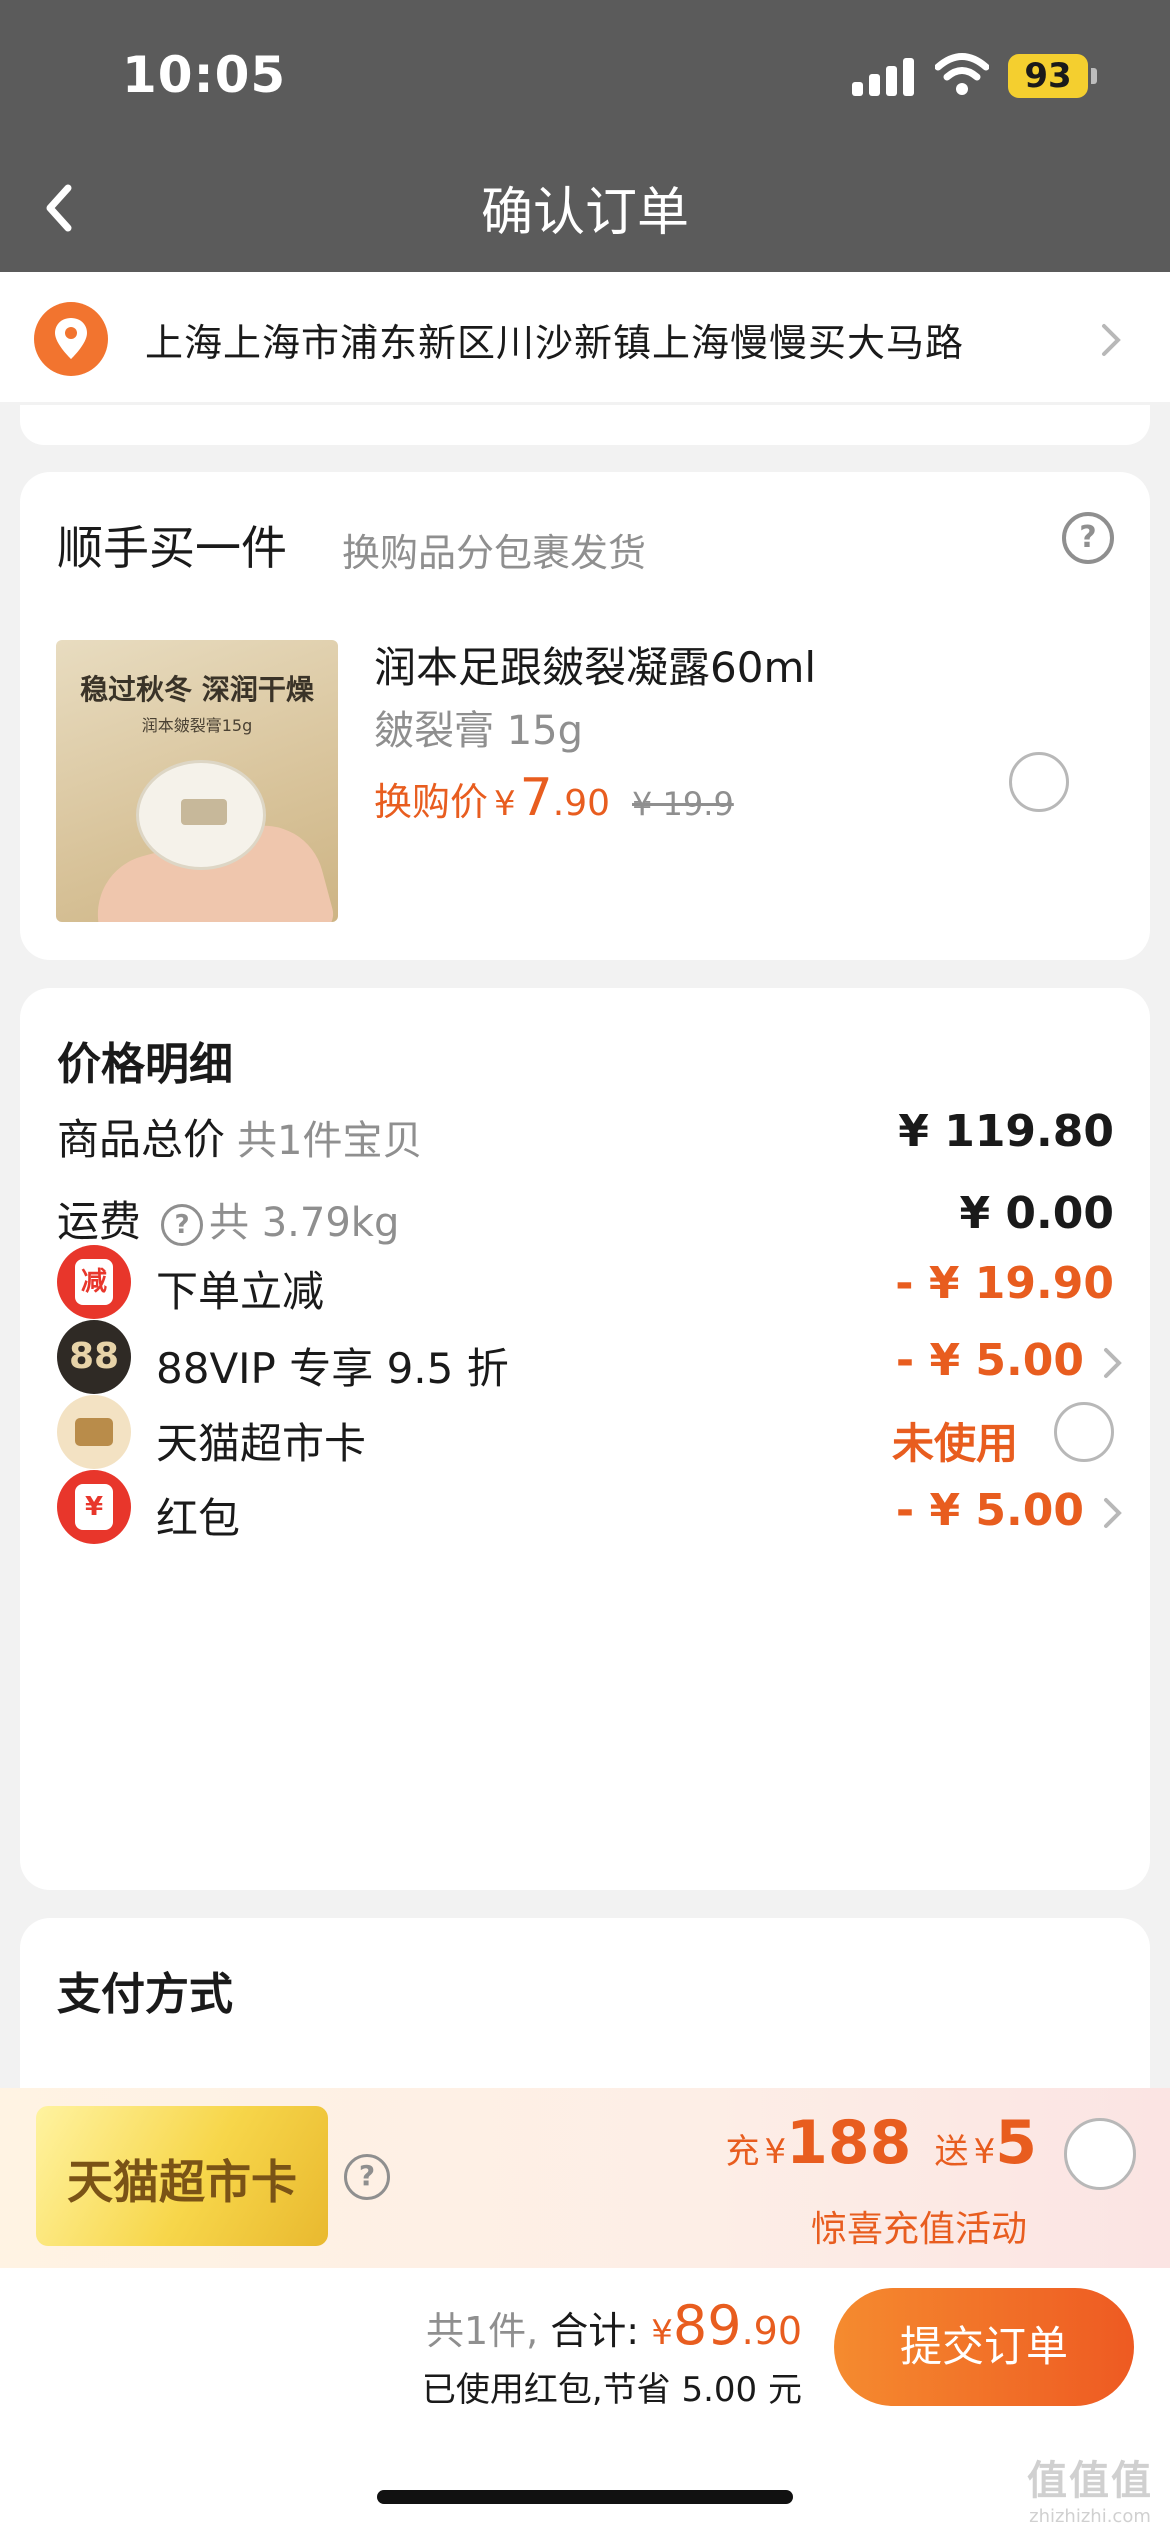 This screenshot has width=1170, height=2532. Describe the element at coordinates (584, 213) in the screenshot. I see `page-title: 确认订单` at that location.